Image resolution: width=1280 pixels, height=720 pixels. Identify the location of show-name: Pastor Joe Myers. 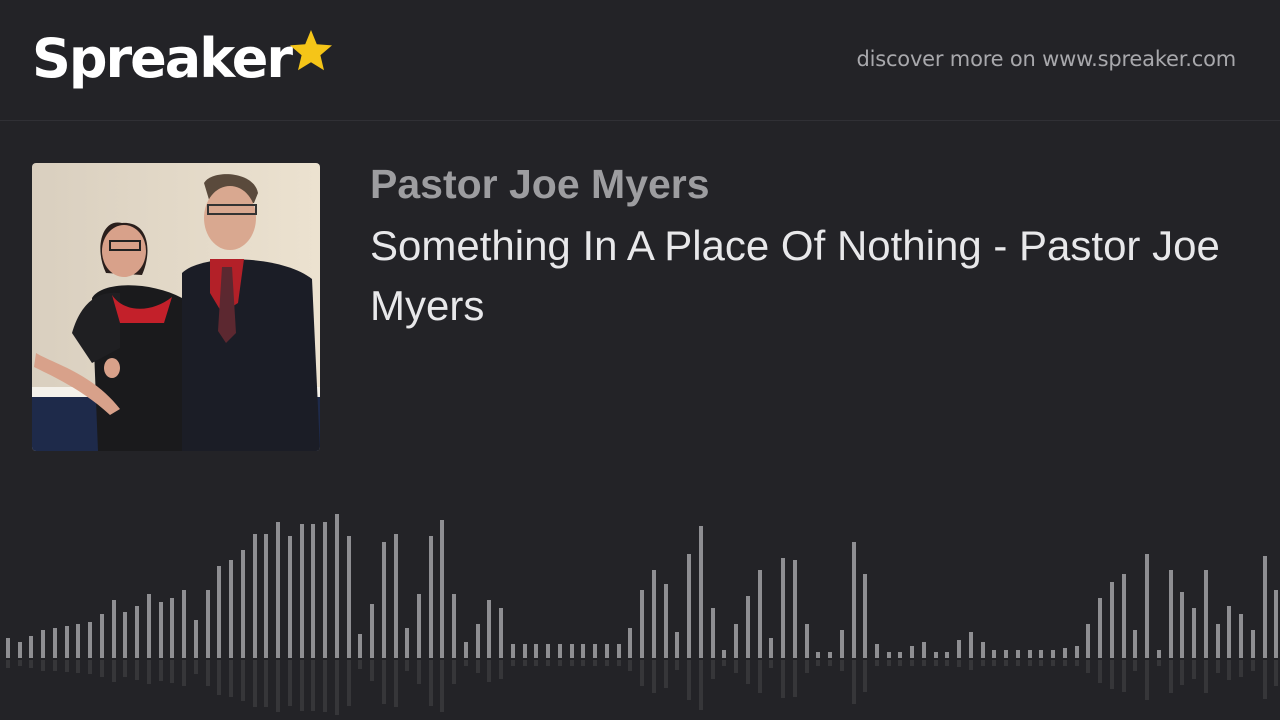
(540, 184).